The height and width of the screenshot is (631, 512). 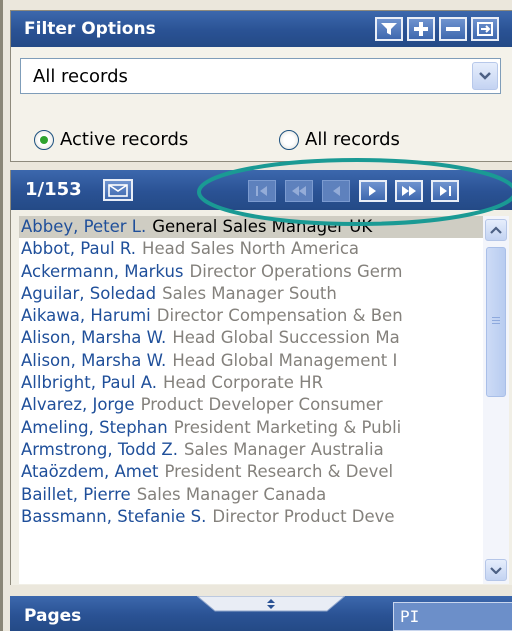 What do you see at coordinates (1, 315) in the screenshot?
I see `window-edge` at bounding box center [1, 315].